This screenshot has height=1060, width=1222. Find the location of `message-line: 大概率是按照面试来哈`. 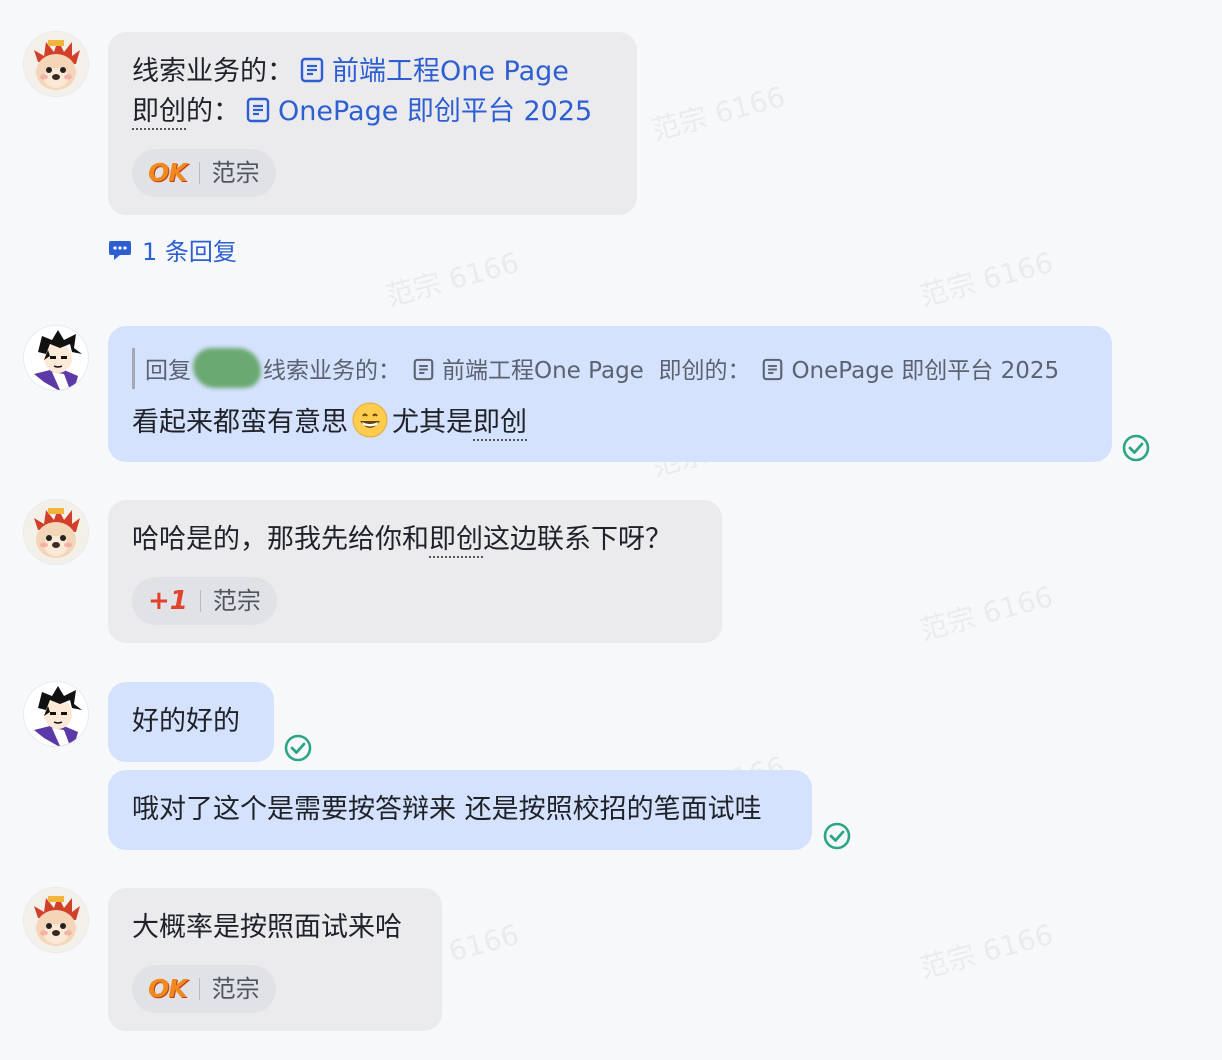

message-line: 大概率是按照面试来哈 is located at coordinates (267, 928).